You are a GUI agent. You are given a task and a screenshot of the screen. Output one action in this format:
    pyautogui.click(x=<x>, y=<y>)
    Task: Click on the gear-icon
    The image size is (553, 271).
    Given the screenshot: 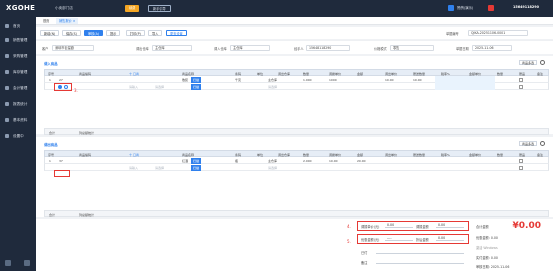 What is the action you would take?
    pyautogui.click(x=7, y=136)
    